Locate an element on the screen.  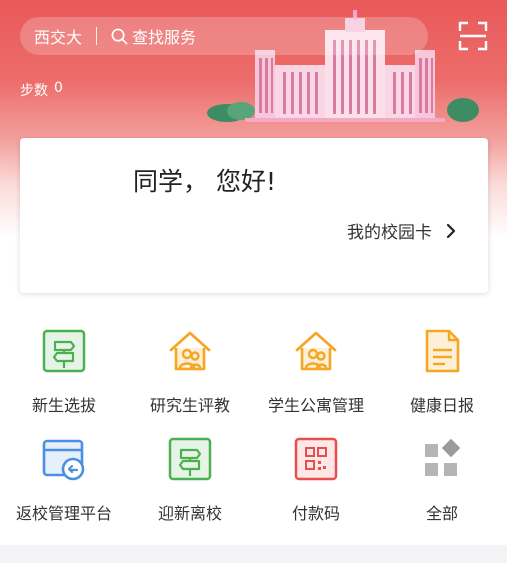
all-apps-icon is located at coordinates (443, 457).